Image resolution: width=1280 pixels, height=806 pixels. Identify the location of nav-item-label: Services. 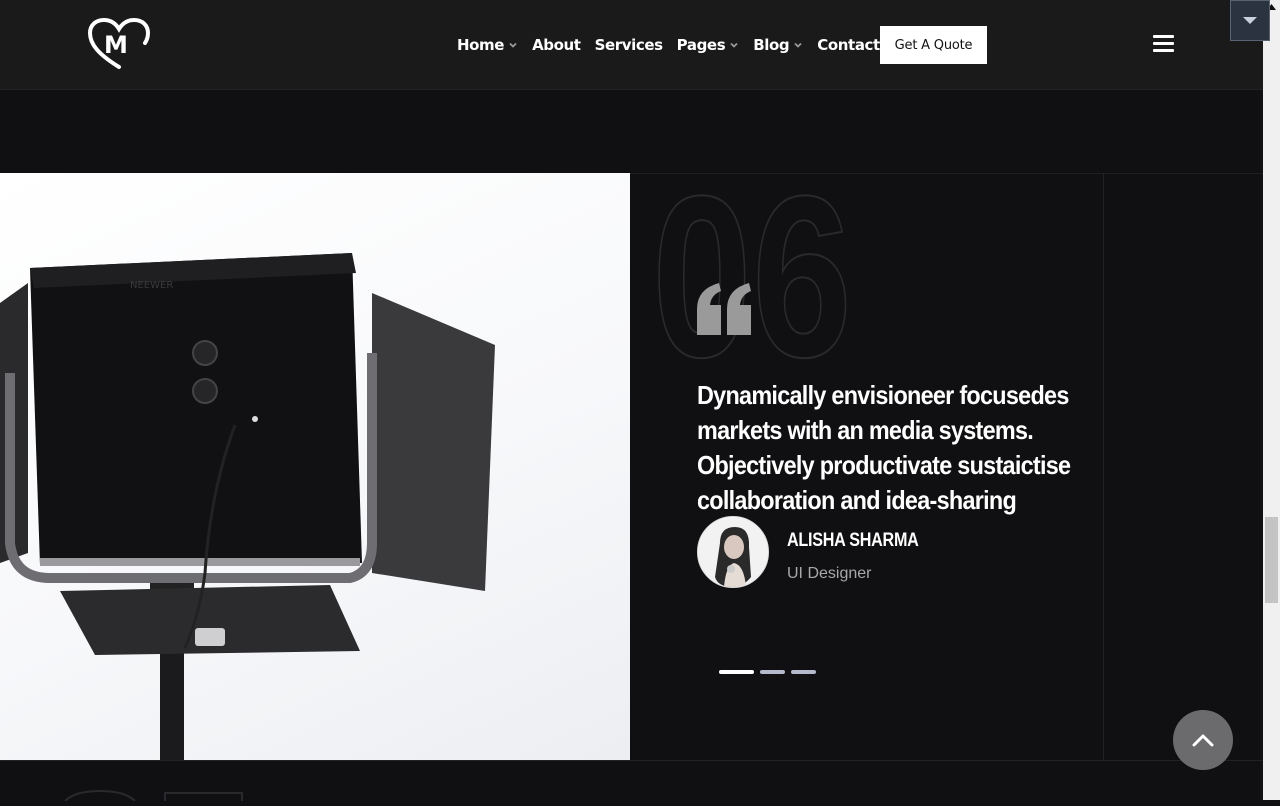
(628, 44).